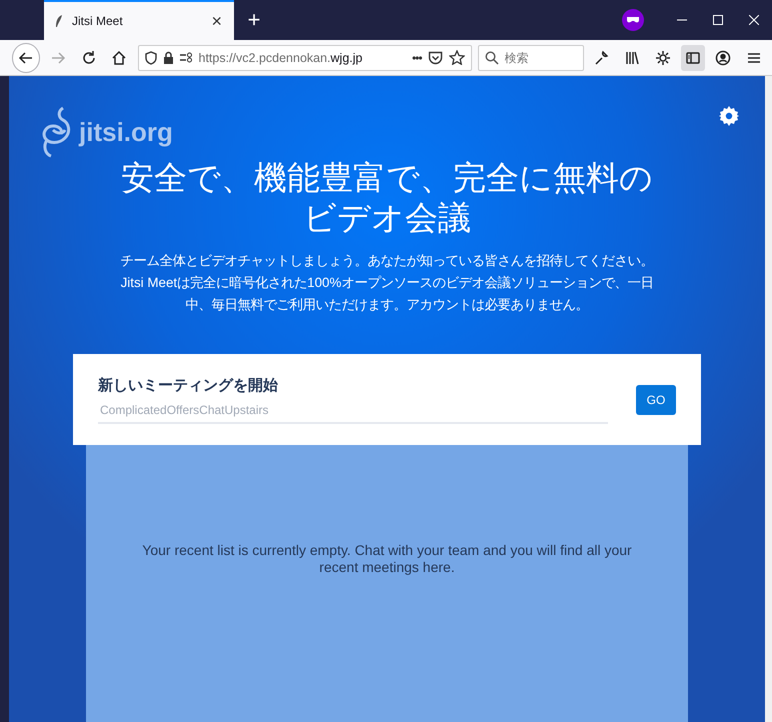 The image size is (772, 722). What do you see at coordinates (188, 385) in the screenshot?
I see `card-heading: 新しいミーティングを開始` at bounding box center [188, 385].